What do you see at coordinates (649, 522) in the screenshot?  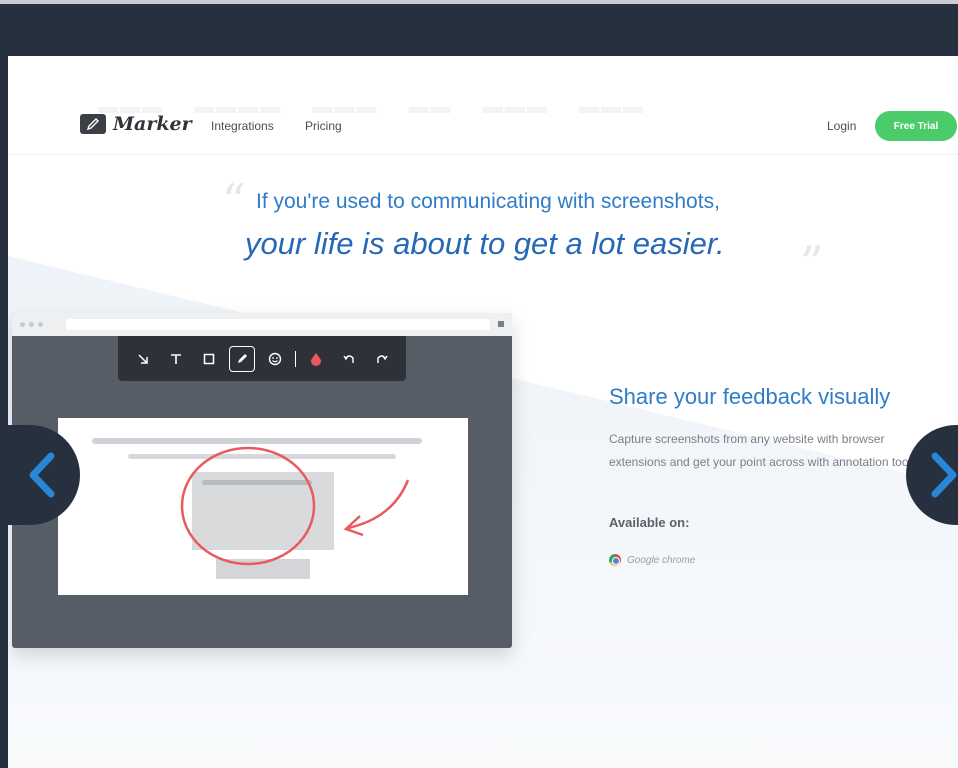 I see `available-on-label: Available on:` at bounding box center [649, 522].